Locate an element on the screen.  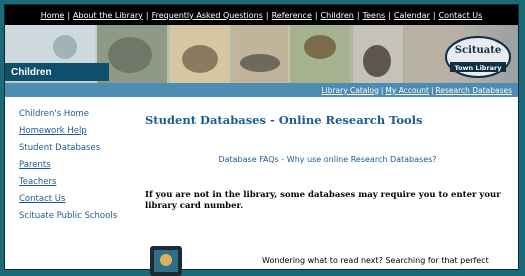
logo-name: Scituate is located at coordinates (478, 50).